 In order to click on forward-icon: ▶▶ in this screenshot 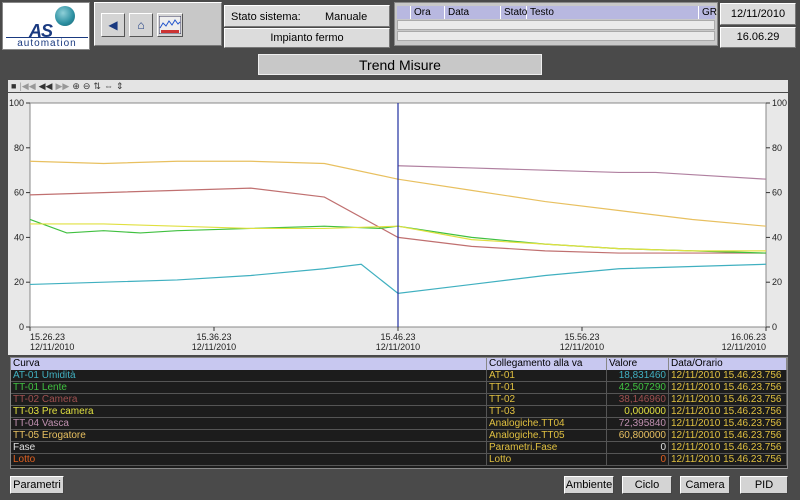, I will do `click(62, 86)`.